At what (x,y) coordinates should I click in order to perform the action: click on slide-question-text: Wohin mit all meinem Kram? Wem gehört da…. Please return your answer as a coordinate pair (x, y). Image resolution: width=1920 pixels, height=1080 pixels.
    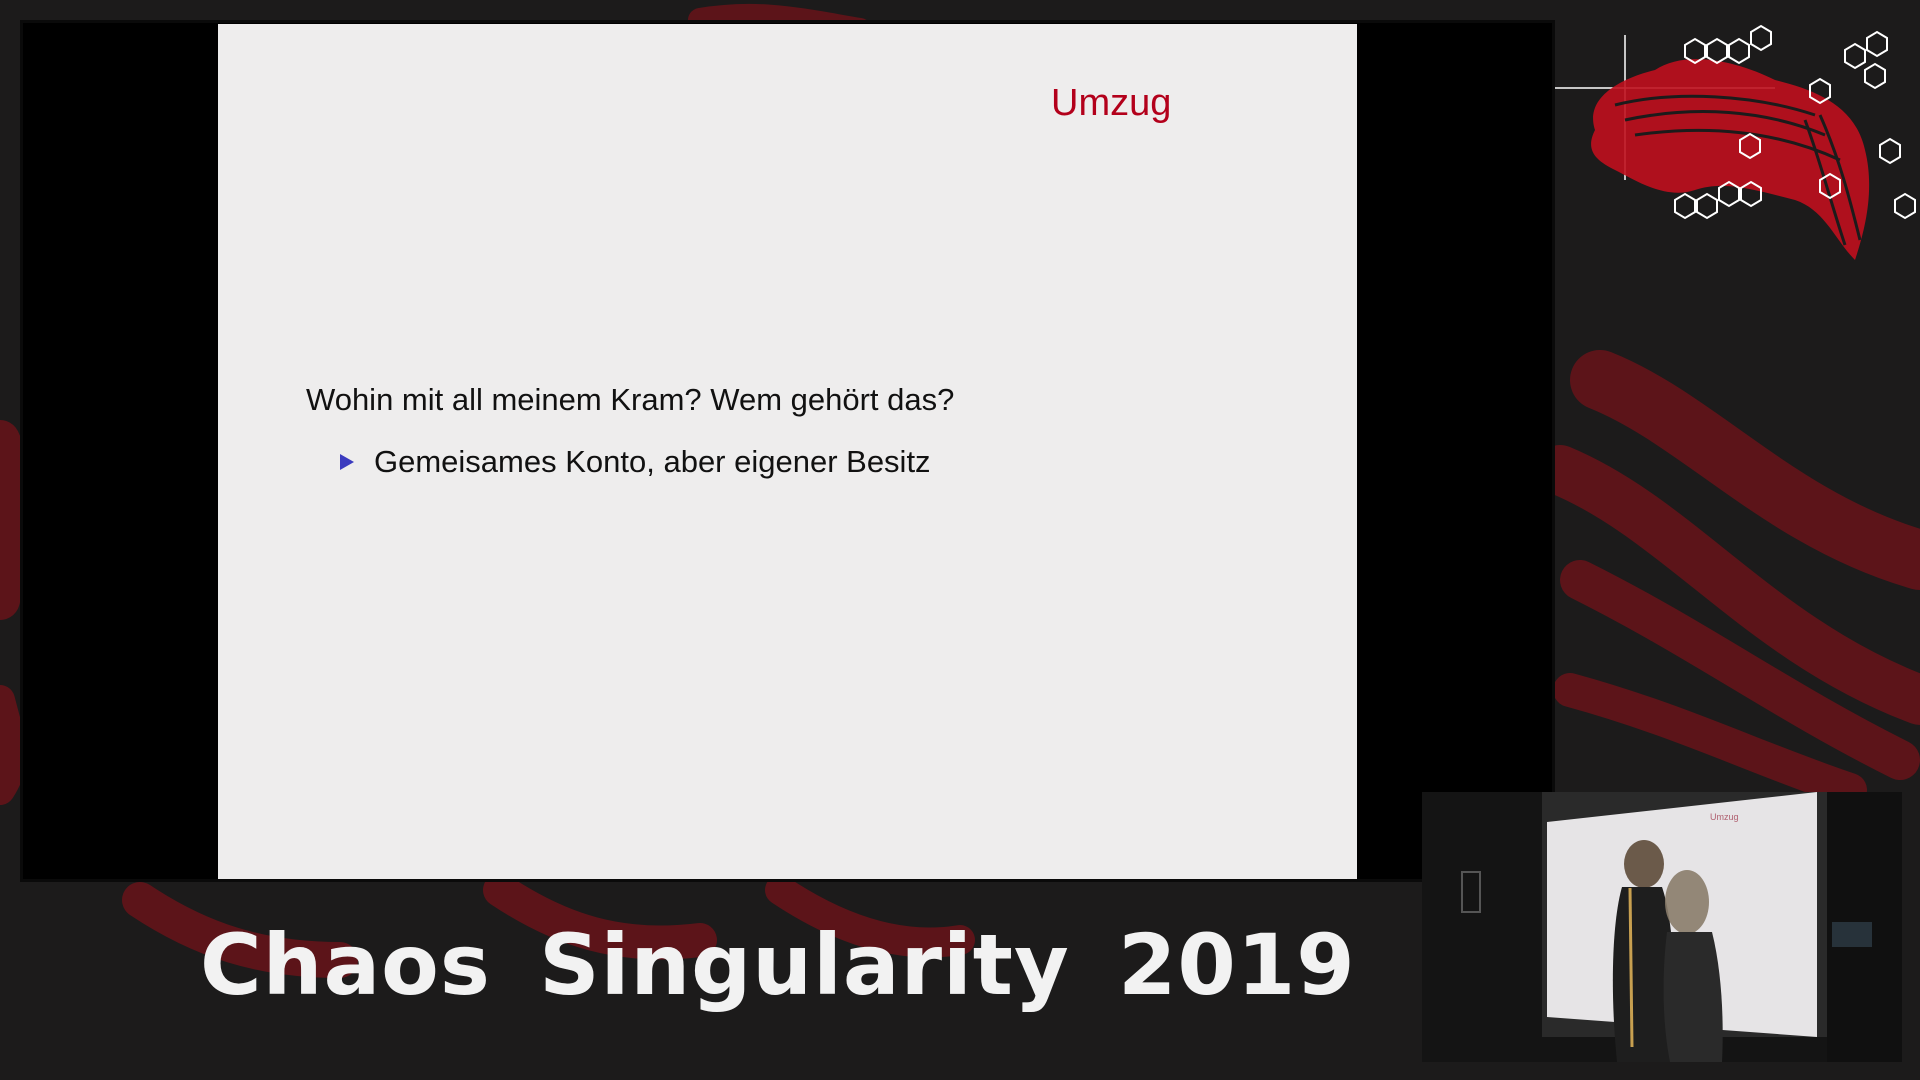
    Looking at the image, I should click on (630, 399).